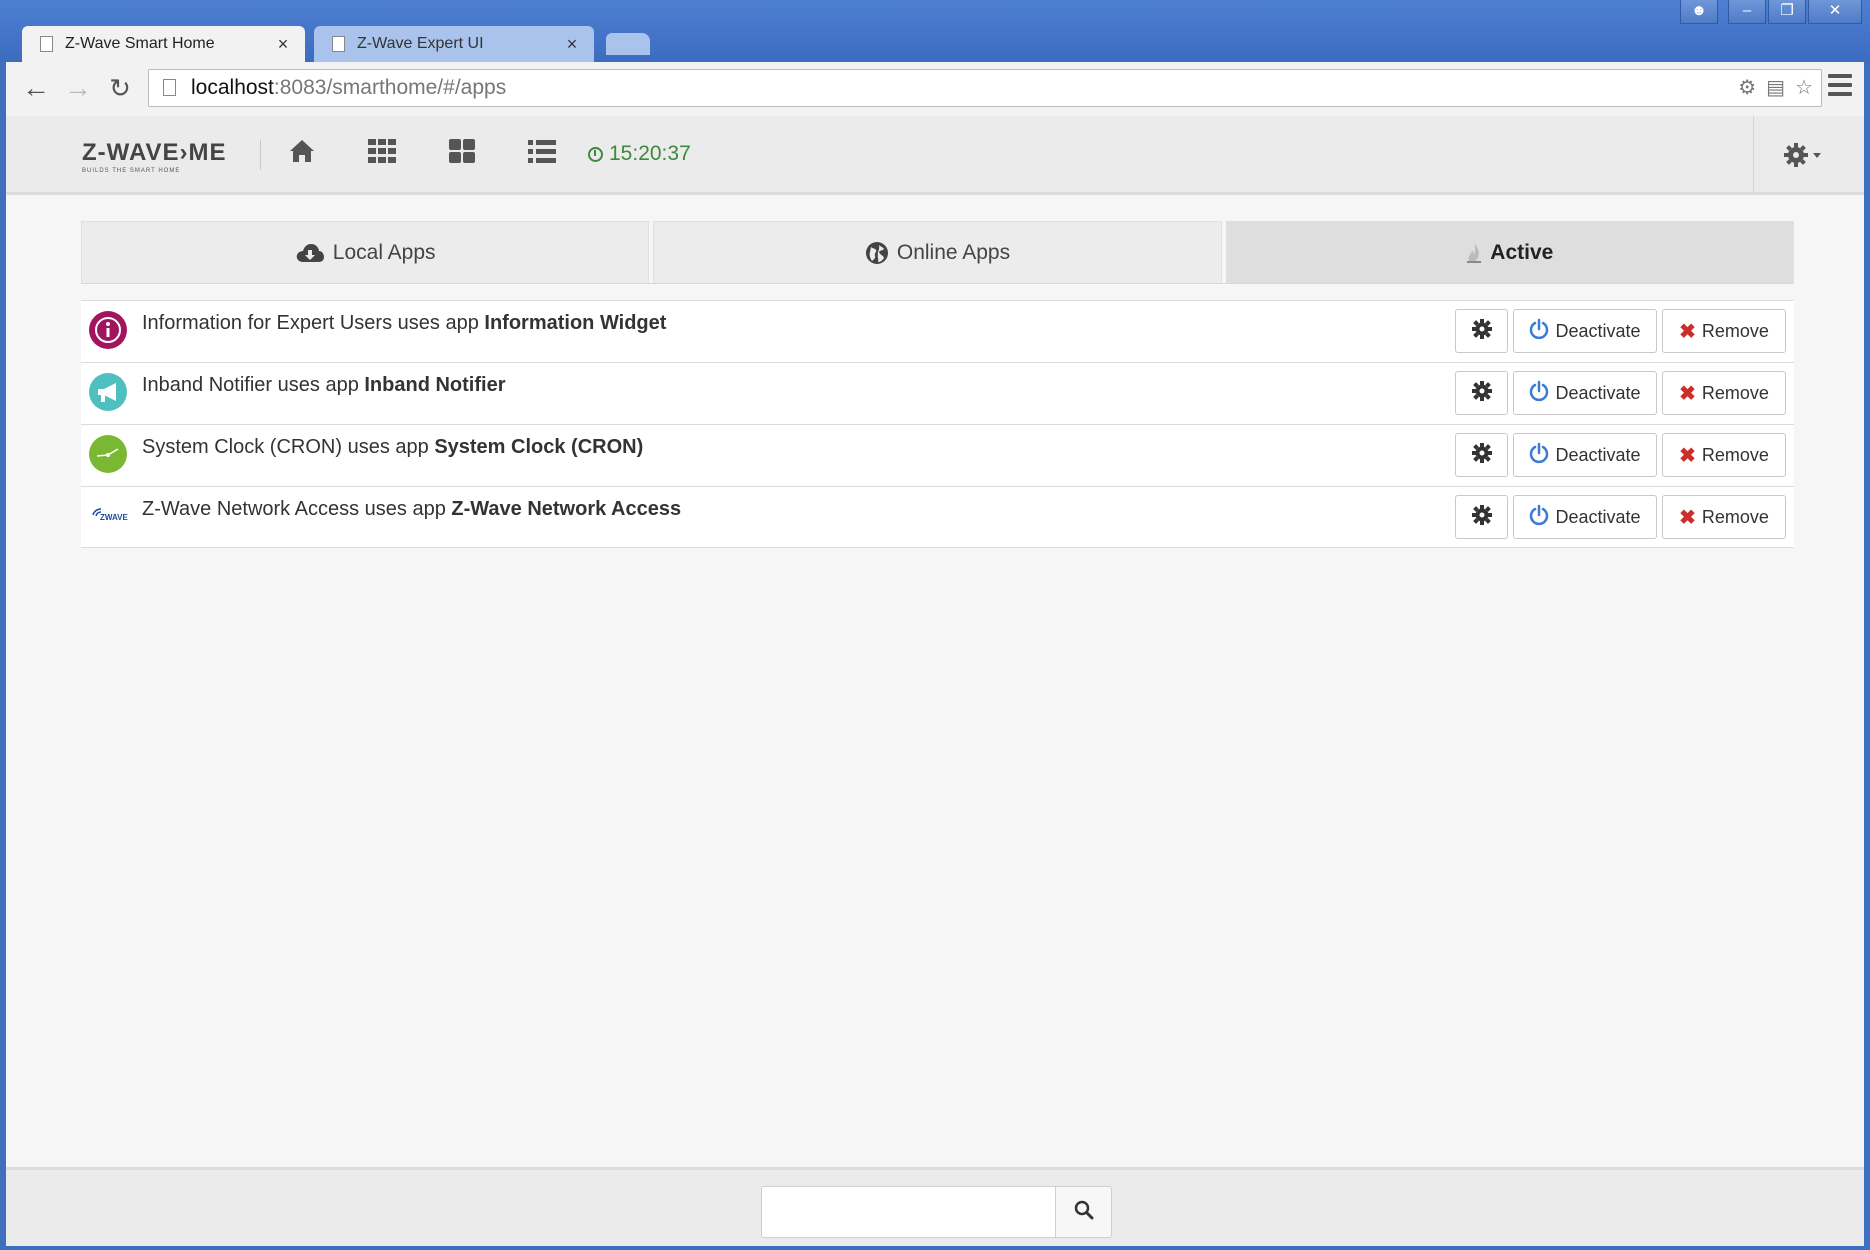 This screenshot has height=1250, width=1870. What do you see at coordinates (1804, 88) in the screenshot?
I see `star-icon: ☆` at bounding box center [1804, 88].